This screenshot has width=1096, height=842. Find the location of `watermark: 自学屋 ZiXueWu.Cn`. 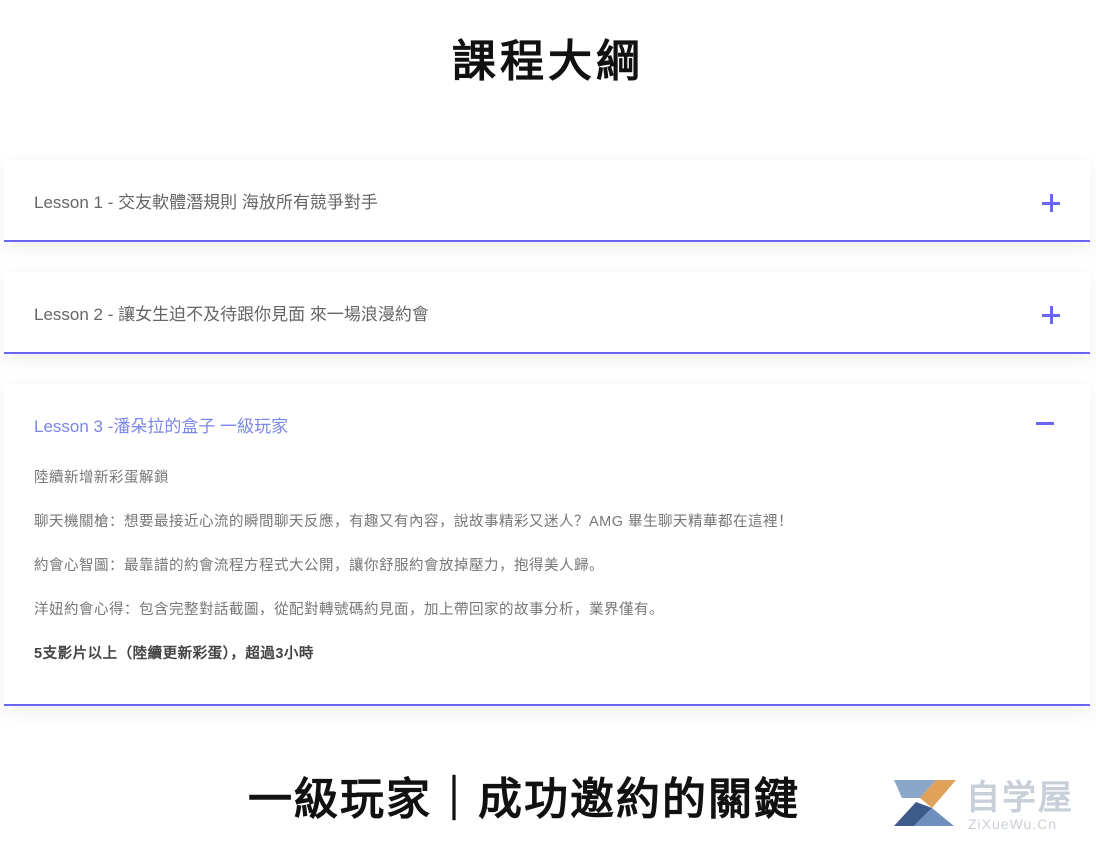

watermark: 自学屋 ZiXueWu.Cn is located at coordinates (990, 803).